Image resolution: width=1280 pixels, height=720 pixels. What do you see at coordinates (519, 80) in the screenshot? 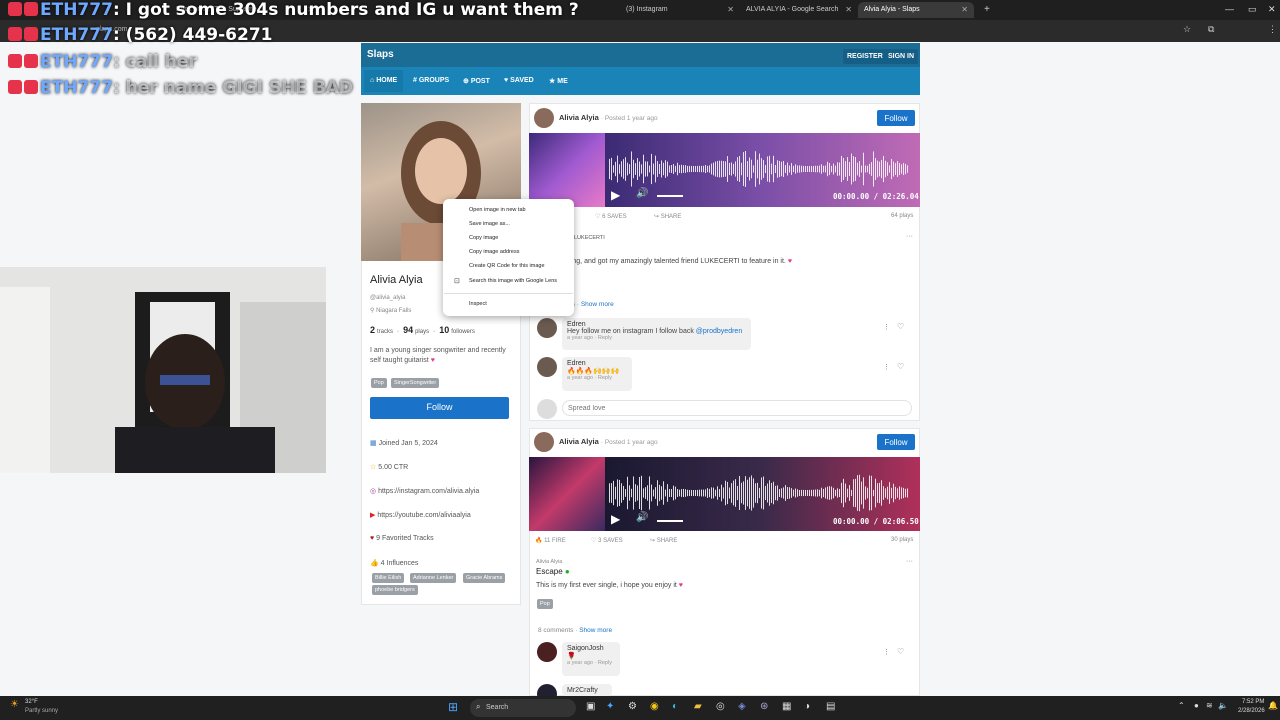
I see `nav-saved: ♥ SAVED` at bounding box center [519, 80].